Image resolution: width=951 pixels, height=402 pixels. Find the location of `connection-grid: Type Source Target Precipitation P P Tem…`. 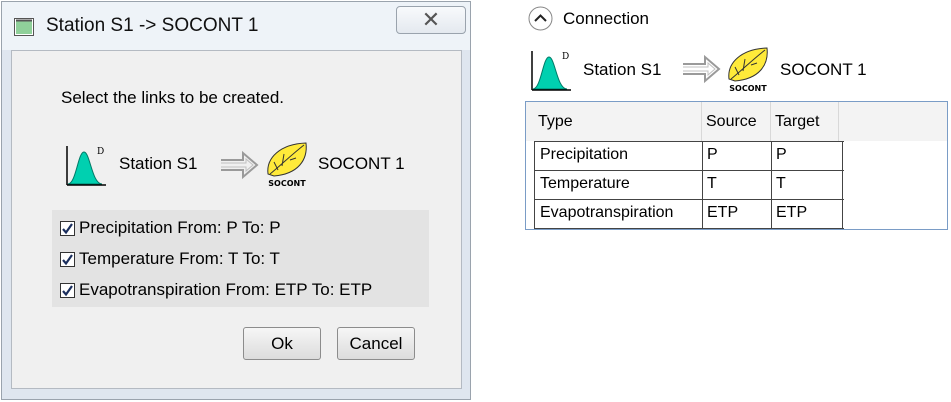

connection-grid: Type Source Target Precipitation P P Tem… is located at coordinates (736, 165).